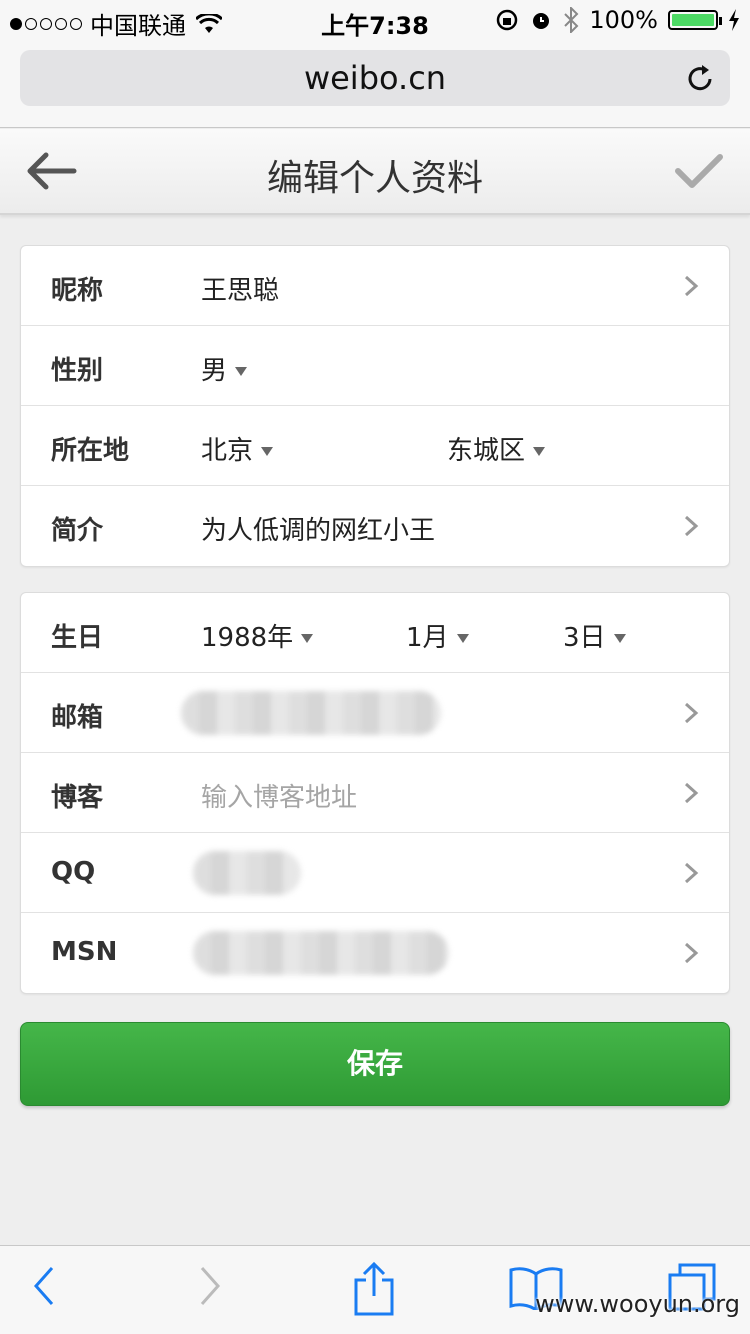  What do you see at coordinates (311, 713) in the screenshot?
I see `redacted-email` at bounding box center [311, 713].